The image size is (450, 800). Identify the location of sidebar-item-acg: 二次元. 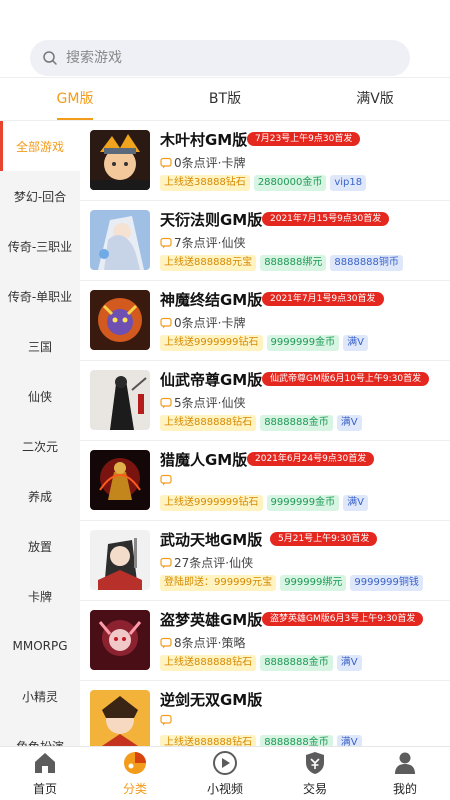
(40, 446).